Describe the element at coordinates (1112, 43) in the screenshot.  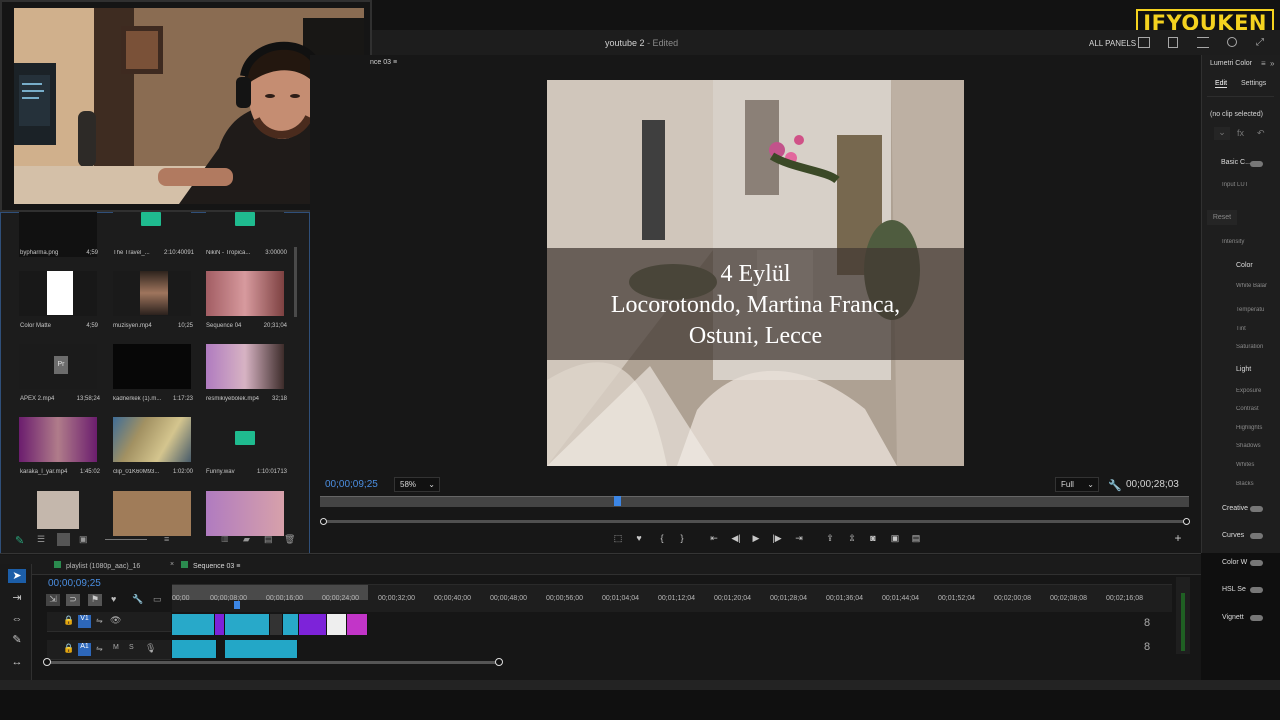
I see `all-panels-button: ALL PANELS` at that location.